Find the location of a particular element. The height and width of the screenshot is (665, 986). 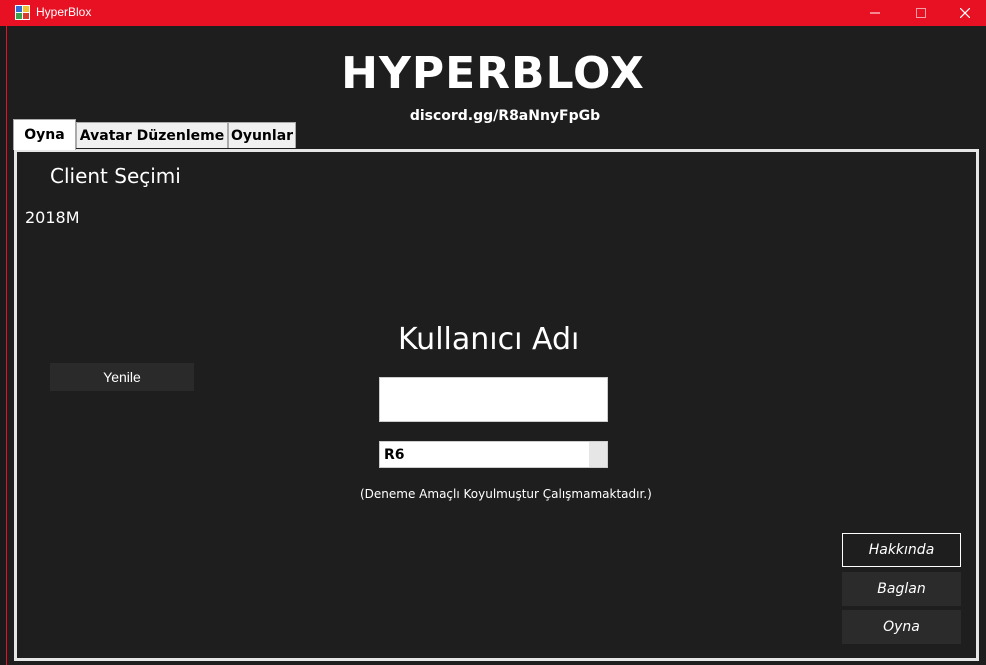

rig-select-value: R6 is located at coordinates (394, 455).